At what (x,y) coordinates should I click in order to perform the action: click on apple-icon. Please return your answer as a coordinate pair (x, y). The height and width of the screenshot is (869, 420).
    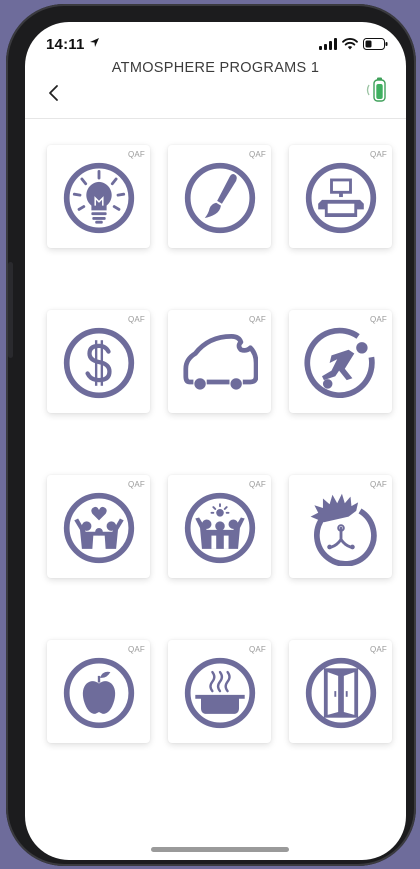
    Looking at the image, I should click on (99, 693).